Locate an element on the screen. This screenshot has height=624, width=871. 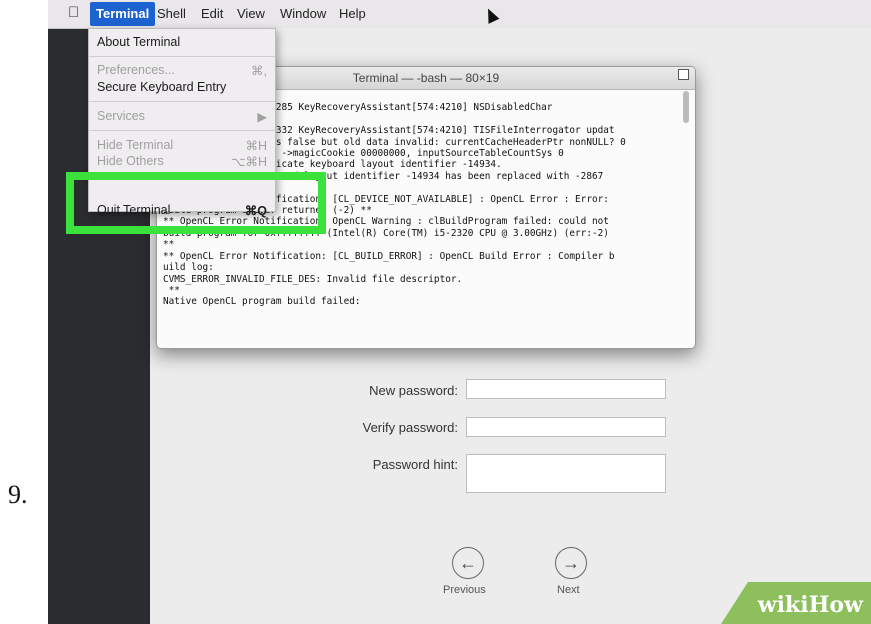
submenu-arrow-icon: ▶ is located at coordinates (262, 117).